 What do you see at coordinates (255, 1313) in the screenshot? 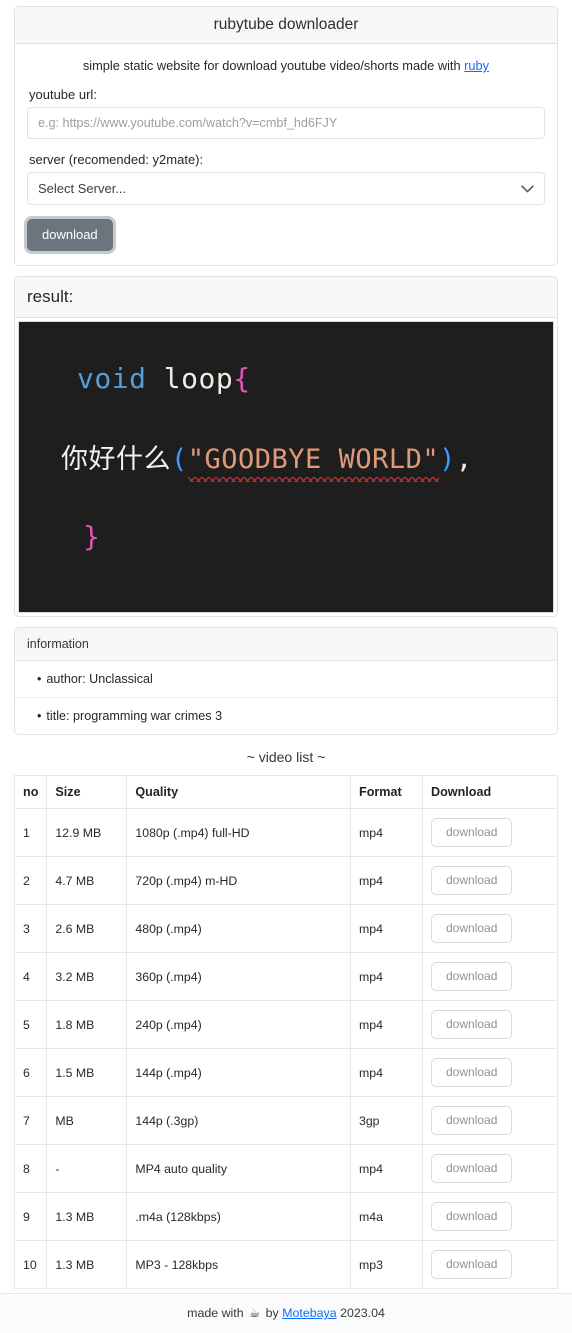
I see `coffee-icon: ☕` at bounding box center [255, 1313].